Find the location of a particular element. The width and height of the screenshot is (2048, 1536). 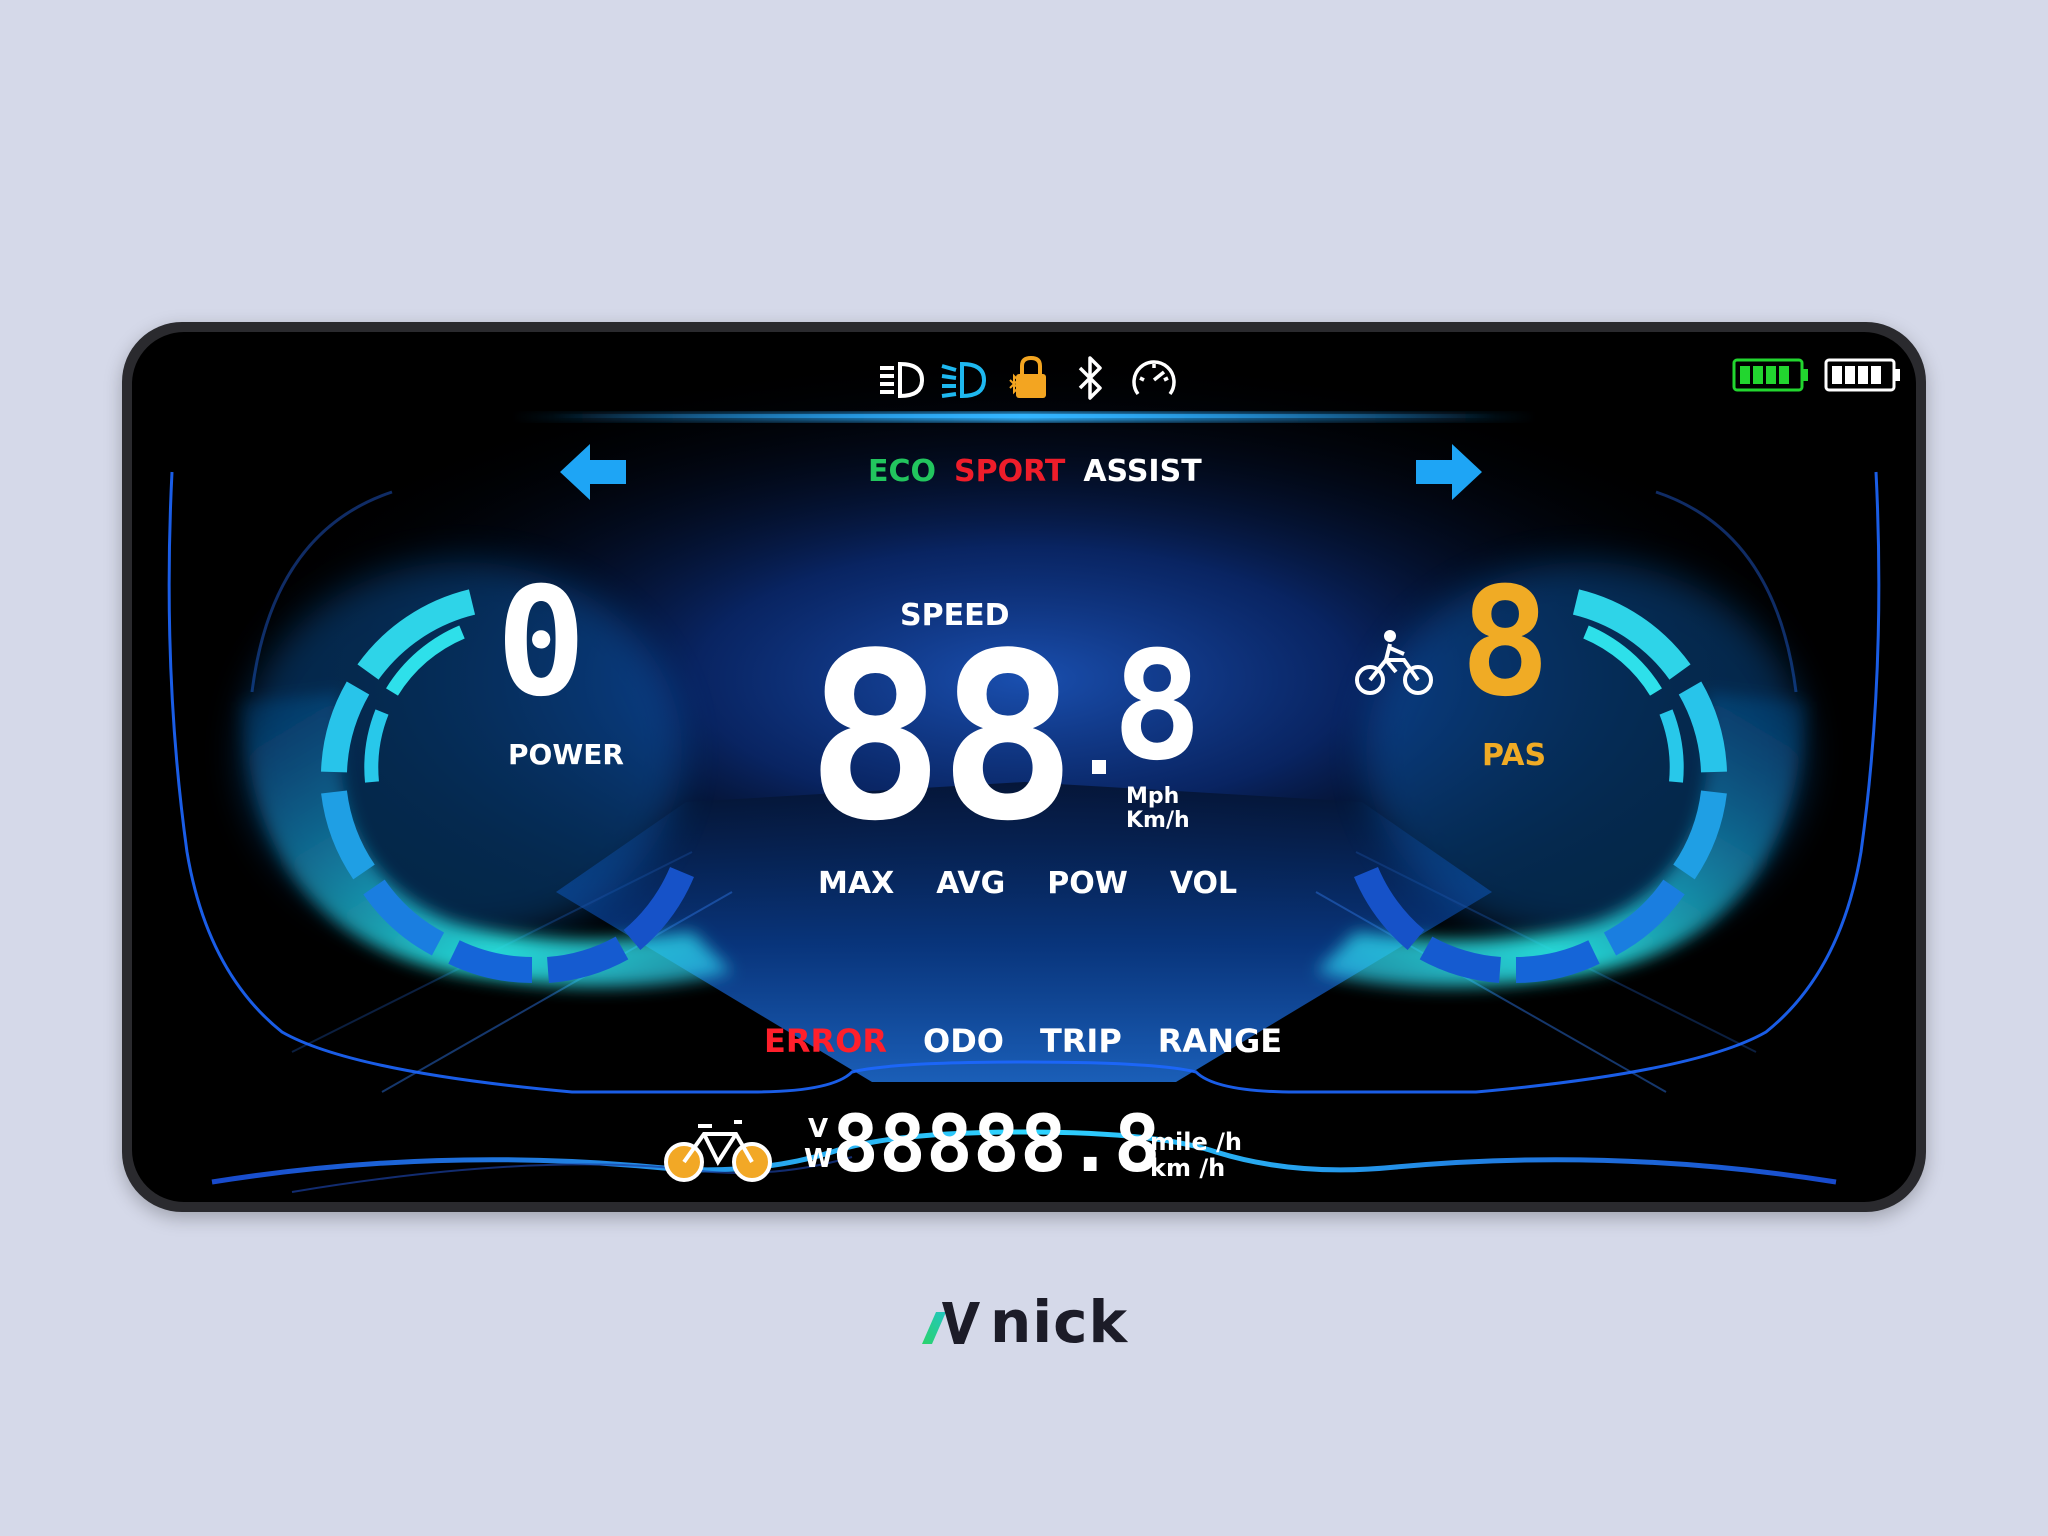

info-menu: ERROR ODO TRIP RANGE is located at coordinates (1023, 1041).